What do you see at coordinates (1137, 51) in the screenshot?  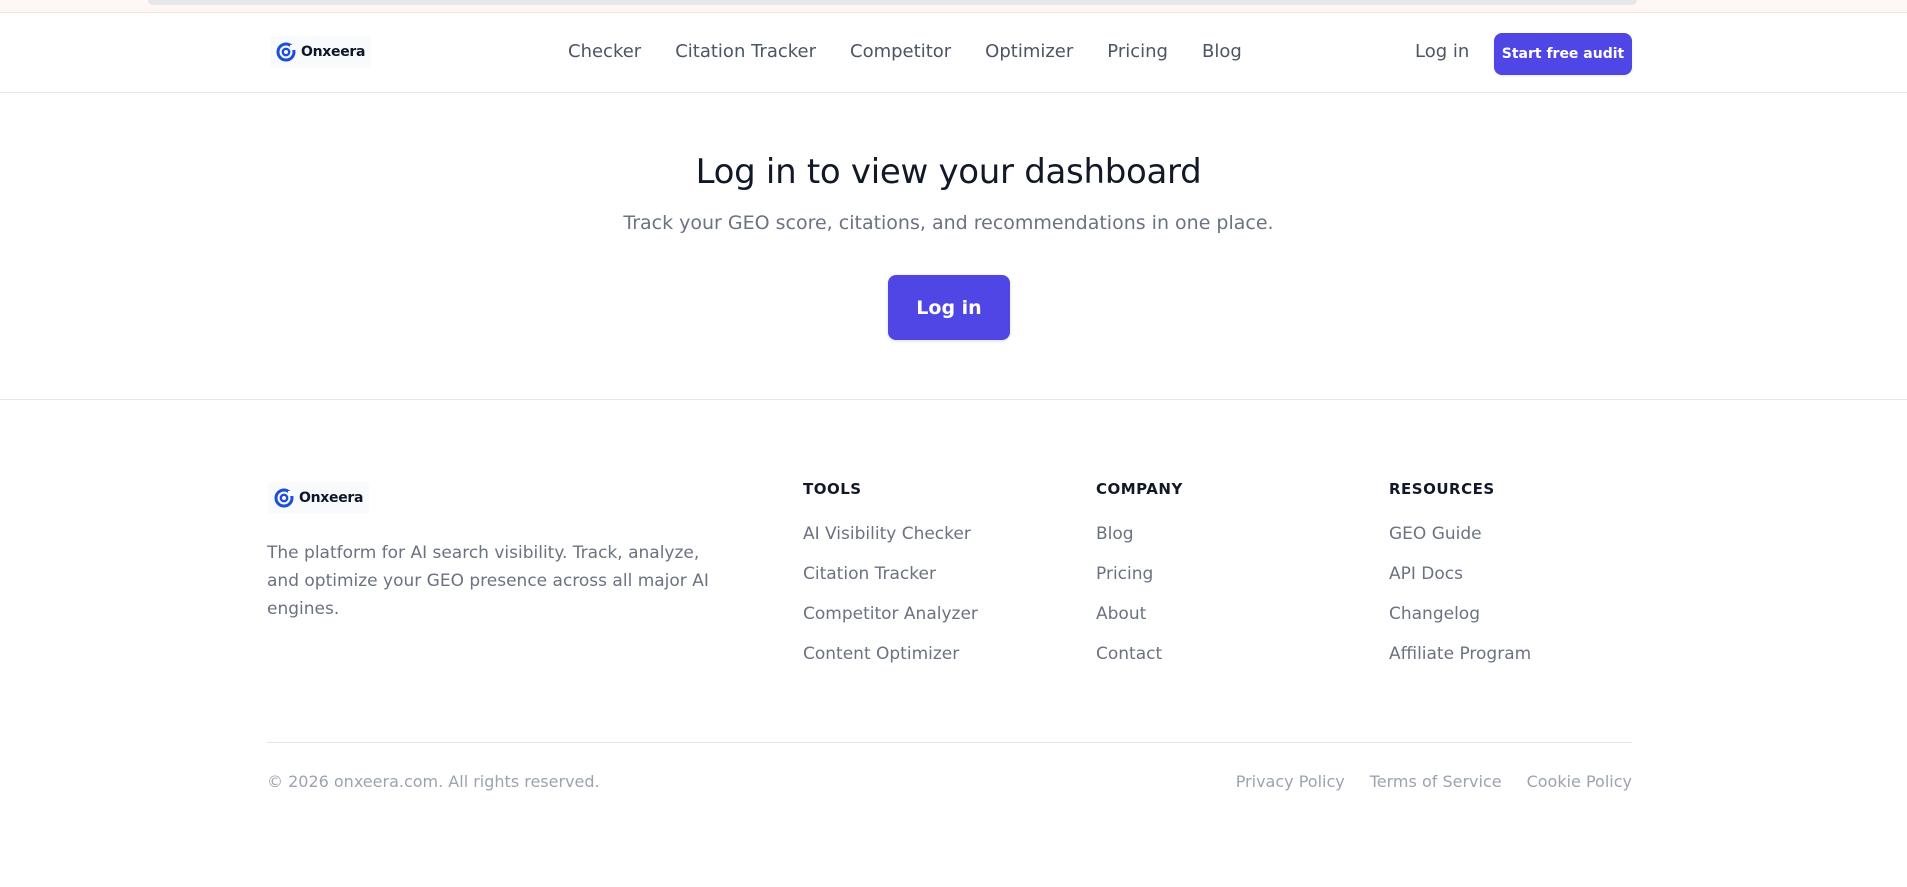 I see `nav-pricing: Pricing` at bounding box center [1137, 51].